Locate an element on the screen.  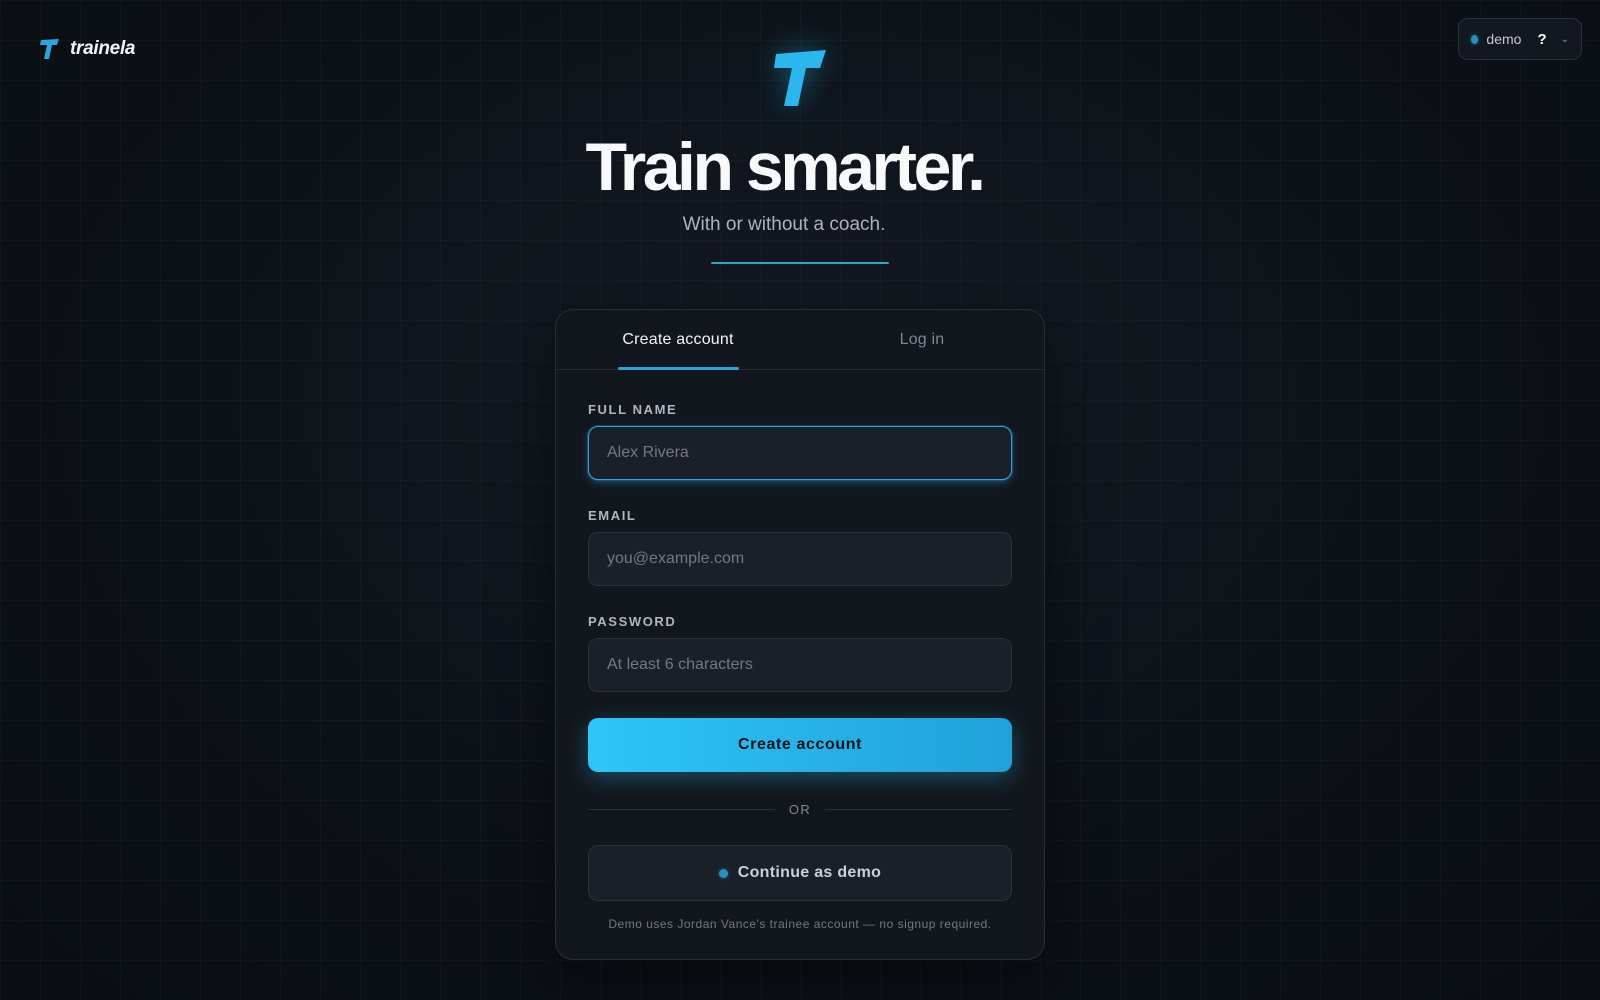
demo-button-label: Continue as demo is located at coordinates (809, 872).